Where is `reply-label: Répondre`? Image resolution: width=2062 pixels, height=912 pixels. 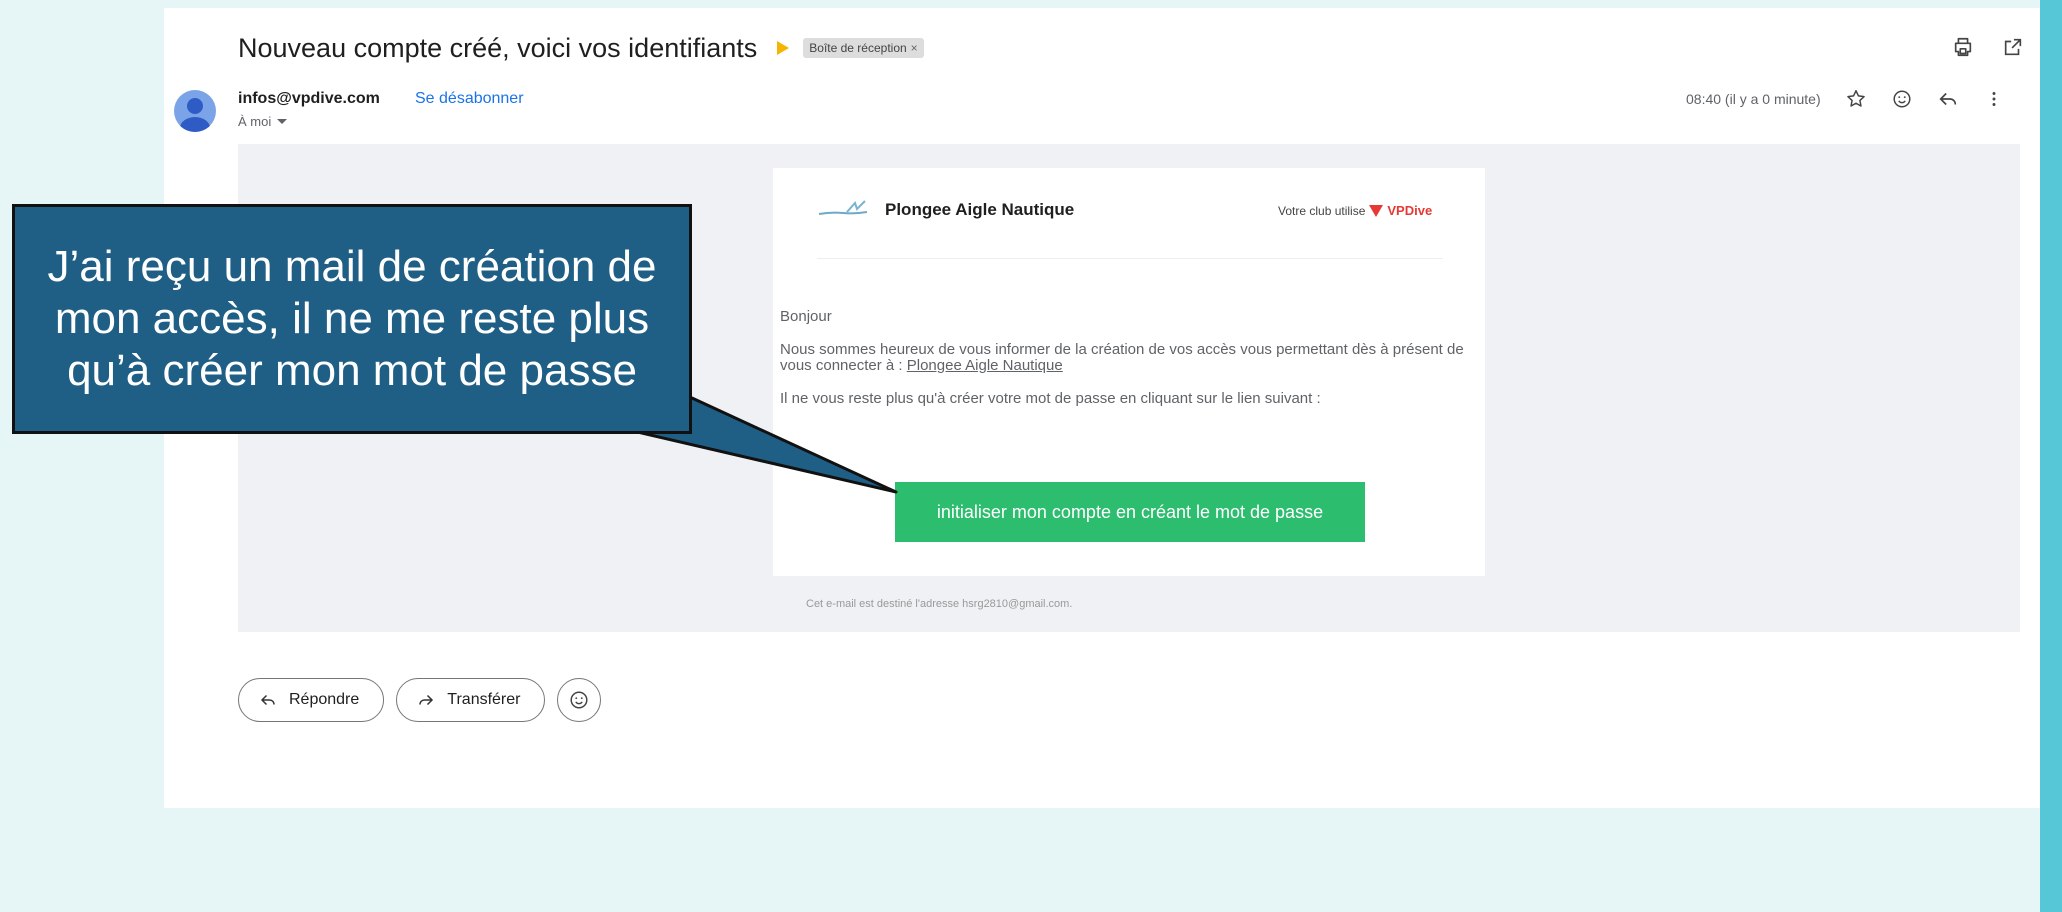 reply-label: Répondre is located at coordinates (324, 699).